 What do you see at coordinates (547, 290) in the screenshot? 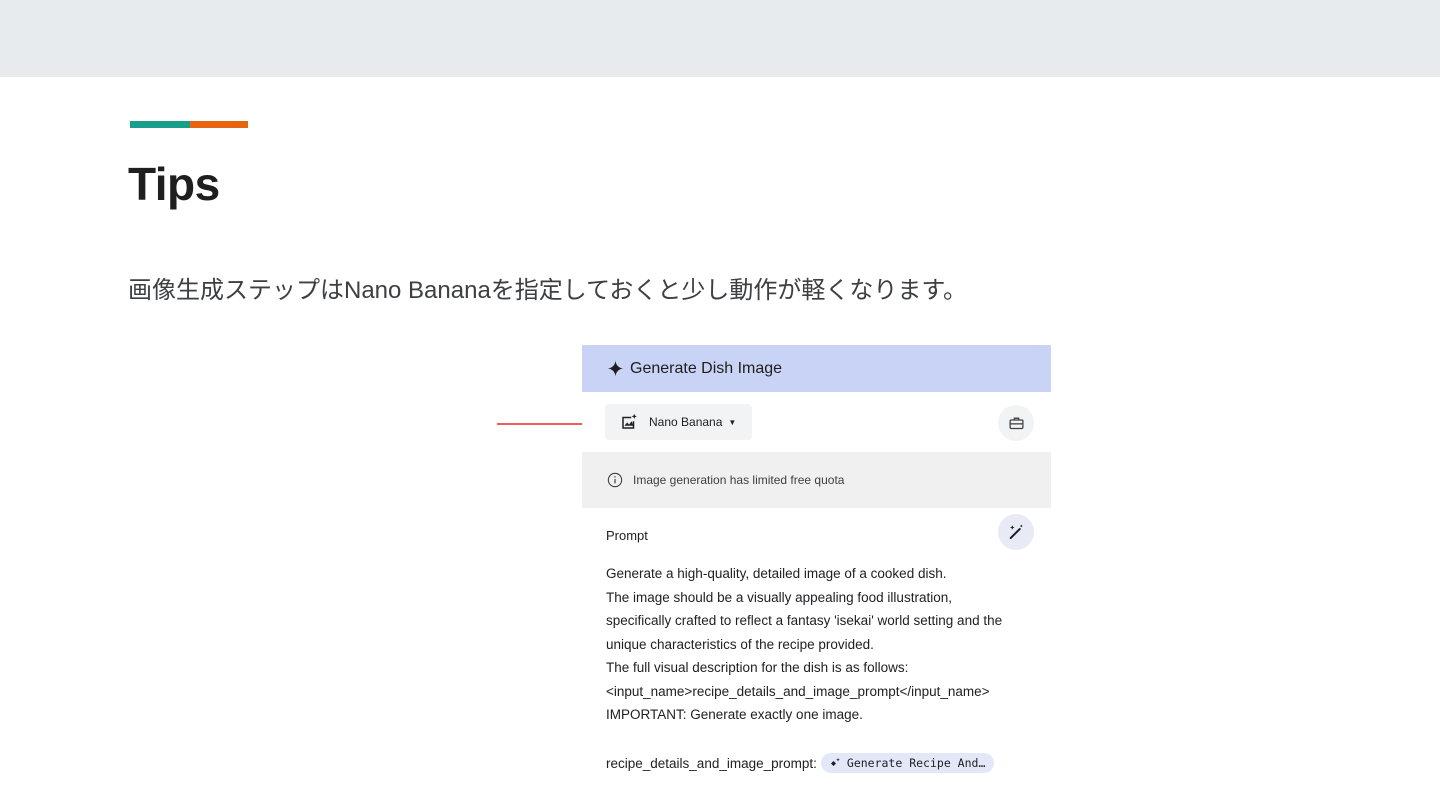
I see `slide-subtitle: 画像生成ステップはNano Bananaを指定しておくと少し動作が軽くなります。` at bounding box center [547, 290].